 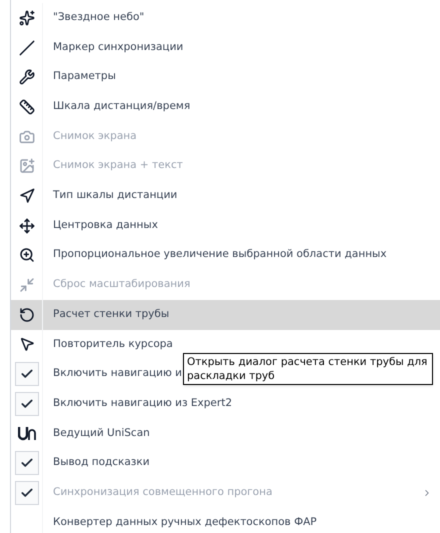 What do you see at coordinates (308, 369) in the screenshot?
I see `tooltip: Открыть диалог расчета стенки трубы для раскладки труб` at bounding box center [308, 369].